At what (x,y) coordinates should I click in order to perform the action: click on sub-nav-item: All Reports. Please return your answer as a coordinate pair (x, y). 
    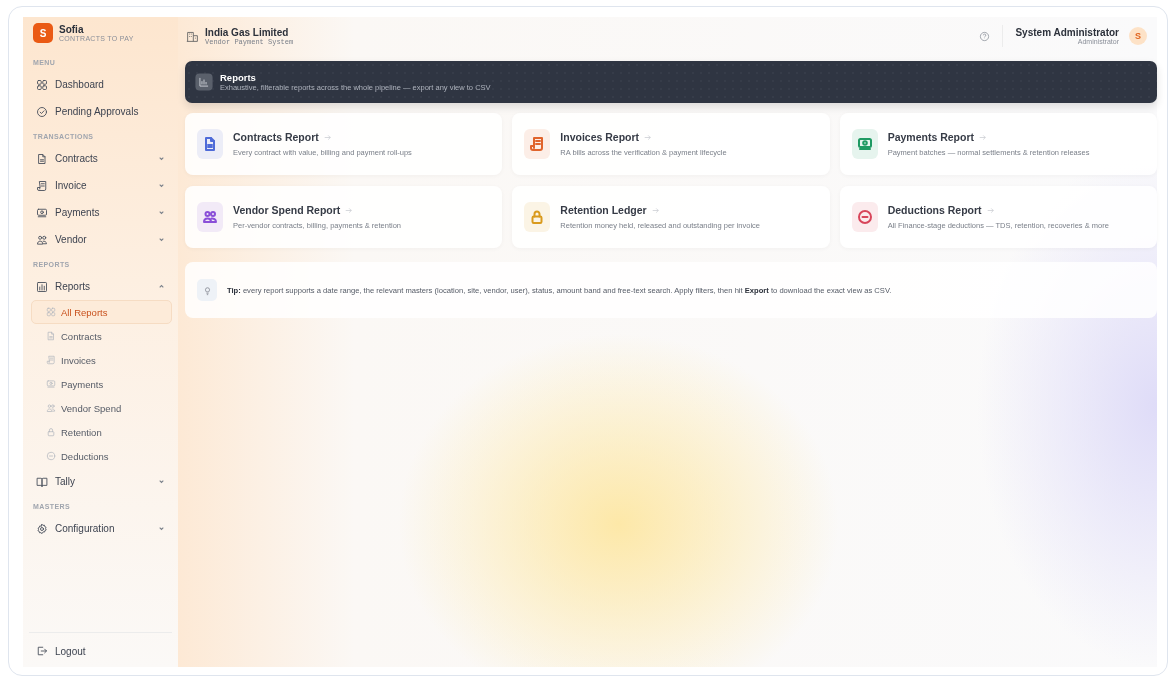
    Looking at the image, I should click on (101, 312).